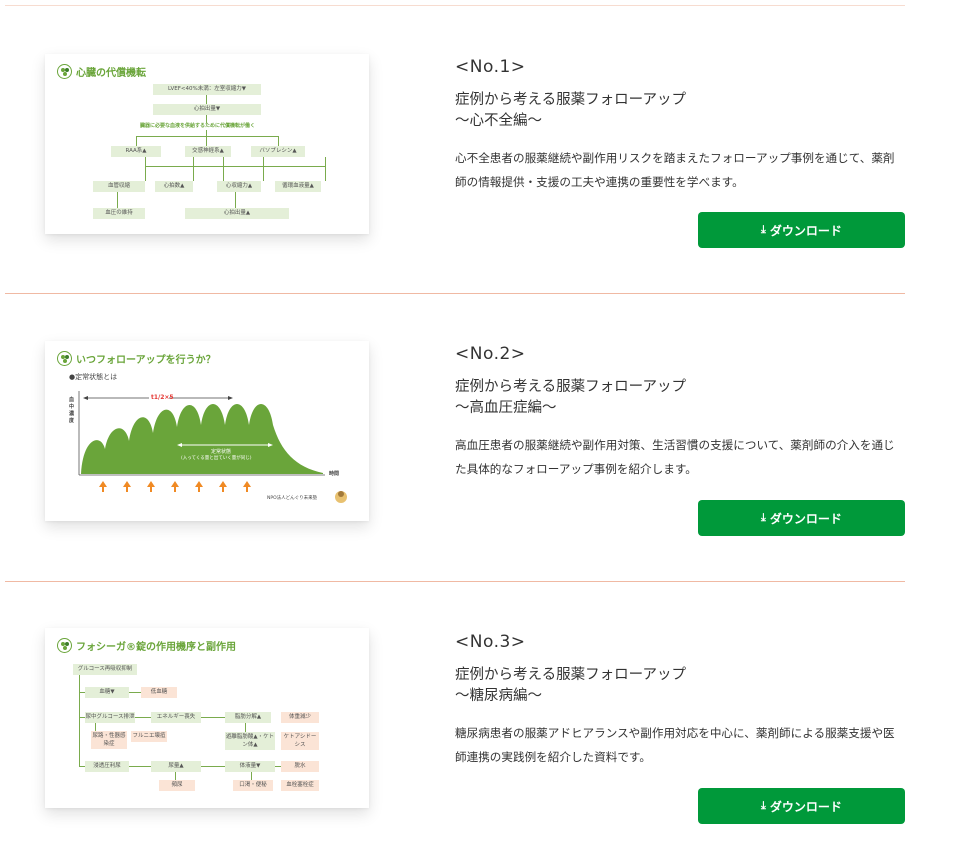 This screenshot has width=953, height=844. Describe the element at coordinates (207, 109) in the screenshot. I see `flow-box: 心拍出量▼` at that location.